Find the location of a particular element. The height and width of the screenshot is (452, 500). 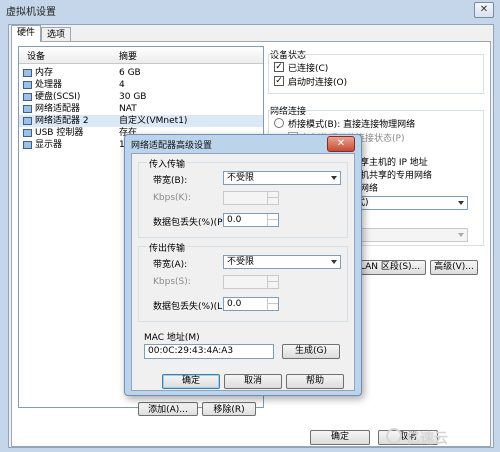

device-summary: NAT is located at coordinates (128, 109).